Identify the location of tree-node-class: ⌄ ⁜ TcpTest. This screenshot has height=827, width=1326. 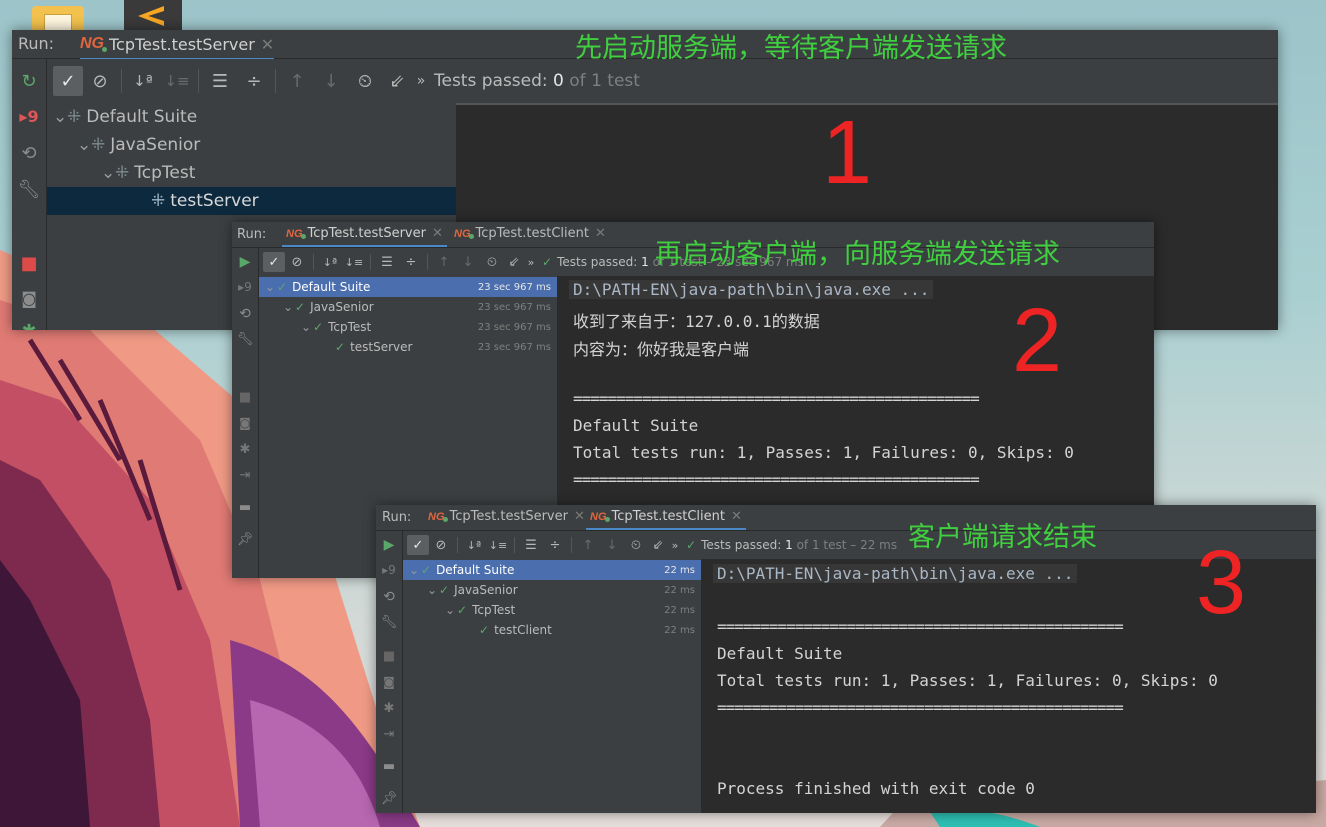
(251, 173).